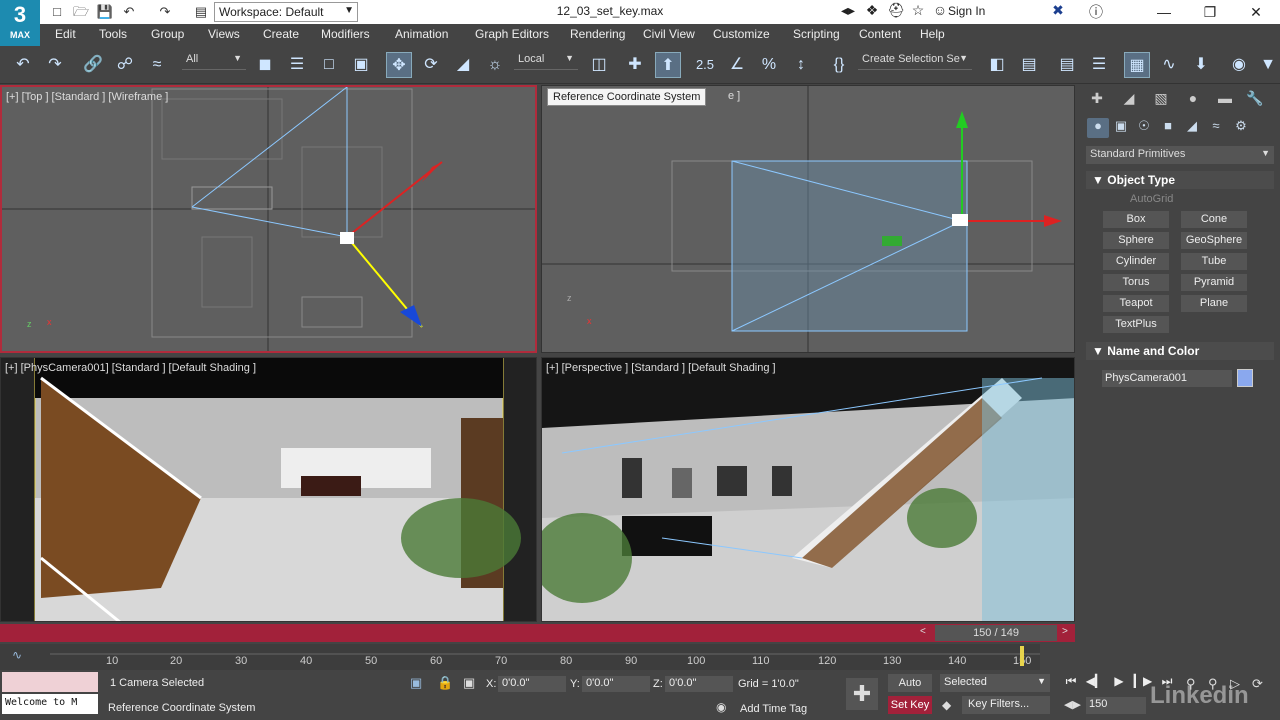 The height and width of the screenshot is (720, 1280). What do you see at coordinates (1136, 324) in the screenshot?
I see `textplus-button: TextPlus` at bounding box center [1136, 324].